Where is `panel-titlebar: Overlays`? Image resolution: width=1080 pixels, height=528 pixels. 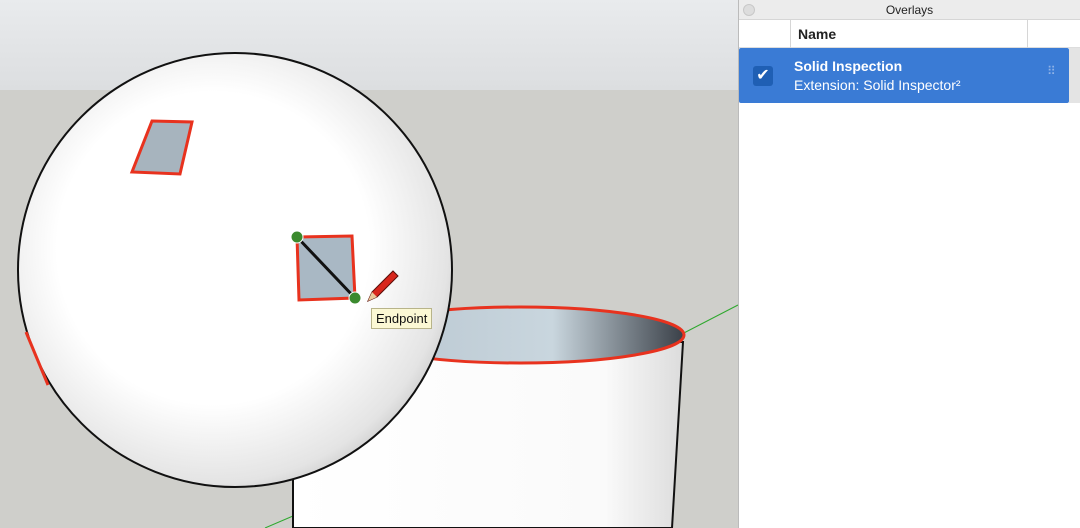
panel-titlebar: Overlays is located at coordinates (909, 10).